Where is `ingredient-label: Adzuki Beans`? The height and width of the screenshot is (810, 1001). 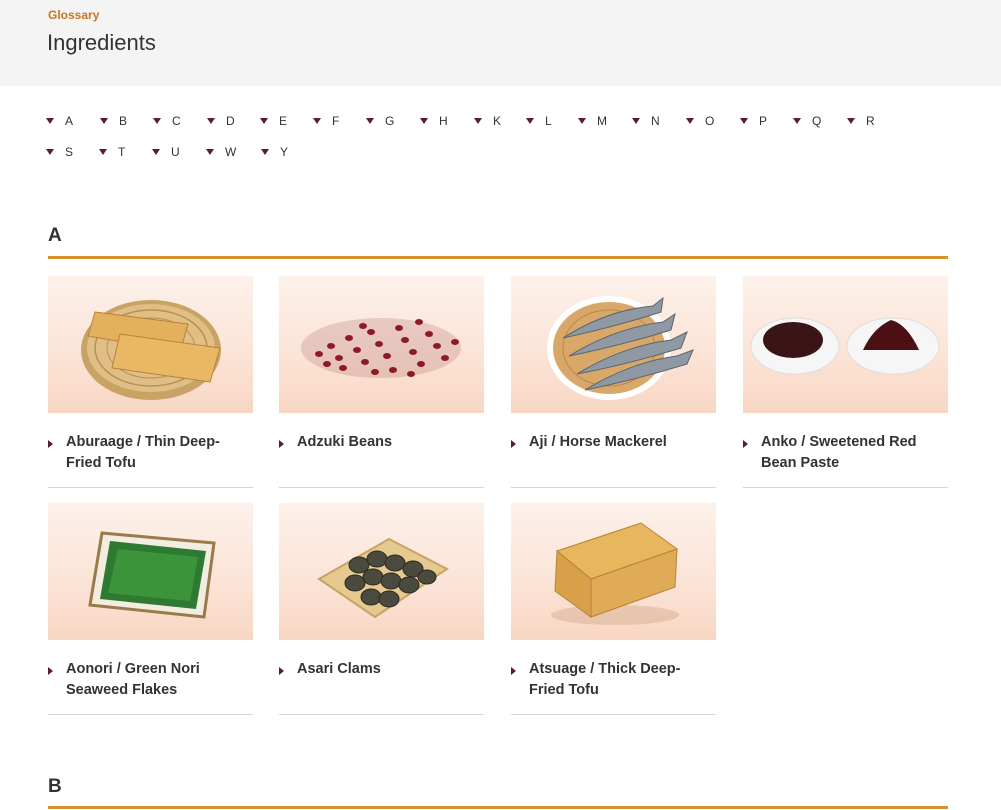
ingredient-label: Adzuki Beans is located at coordinates (345, 442).